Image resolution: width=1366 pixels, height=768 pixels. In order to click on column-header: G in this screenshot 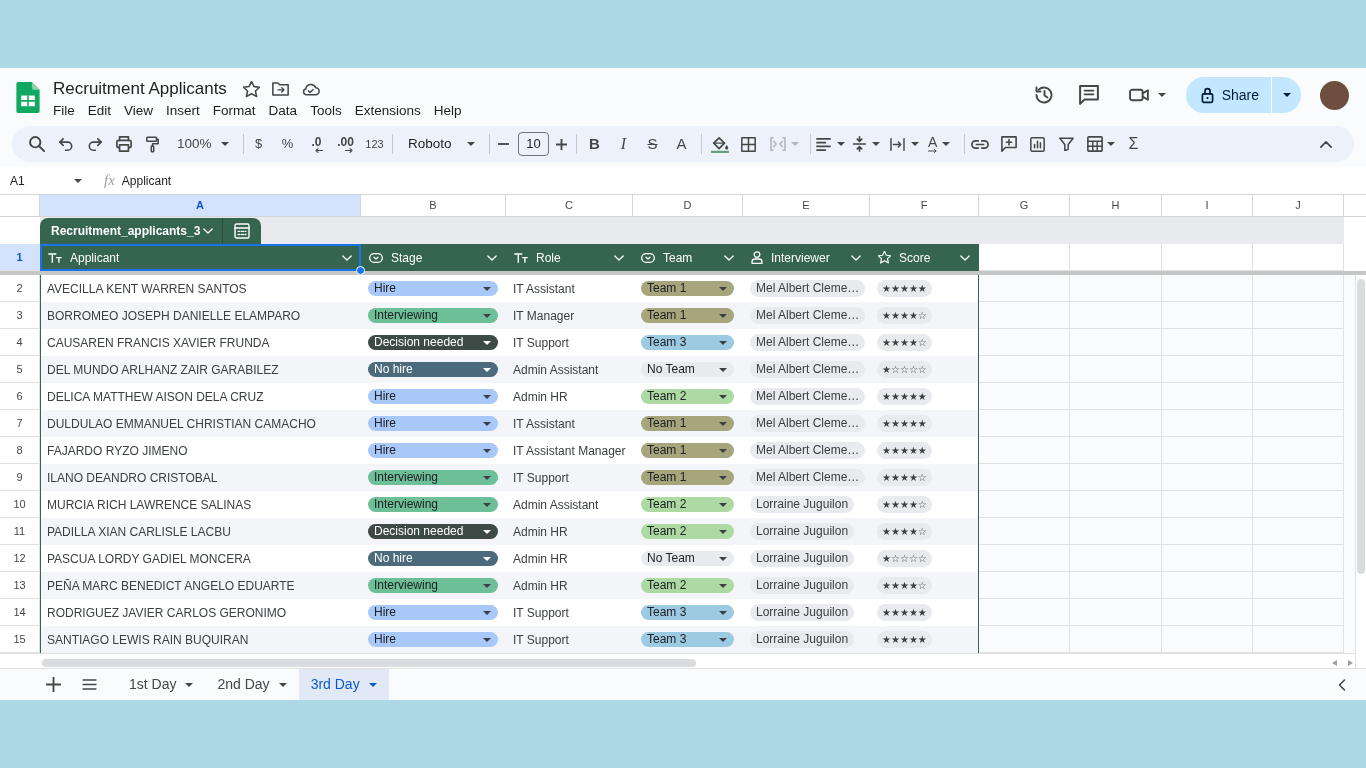, I will do `click(1024, 206)`.